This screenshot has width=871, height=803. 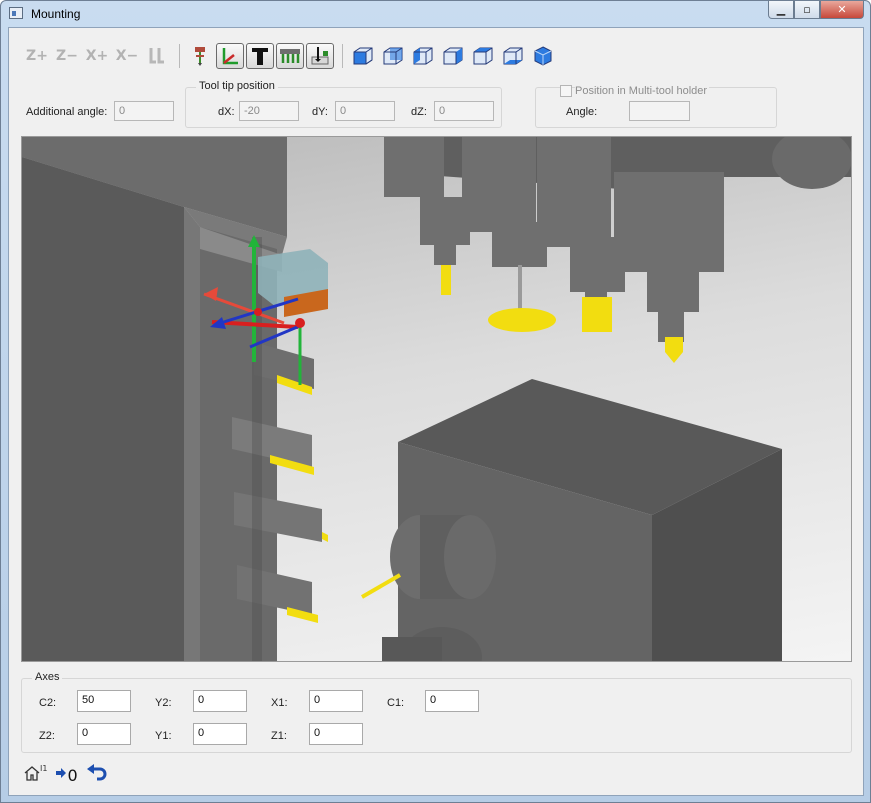 I want to click on multi-tool-holder-label: Position in Multi-tool holder, so click(x=642, y=91).